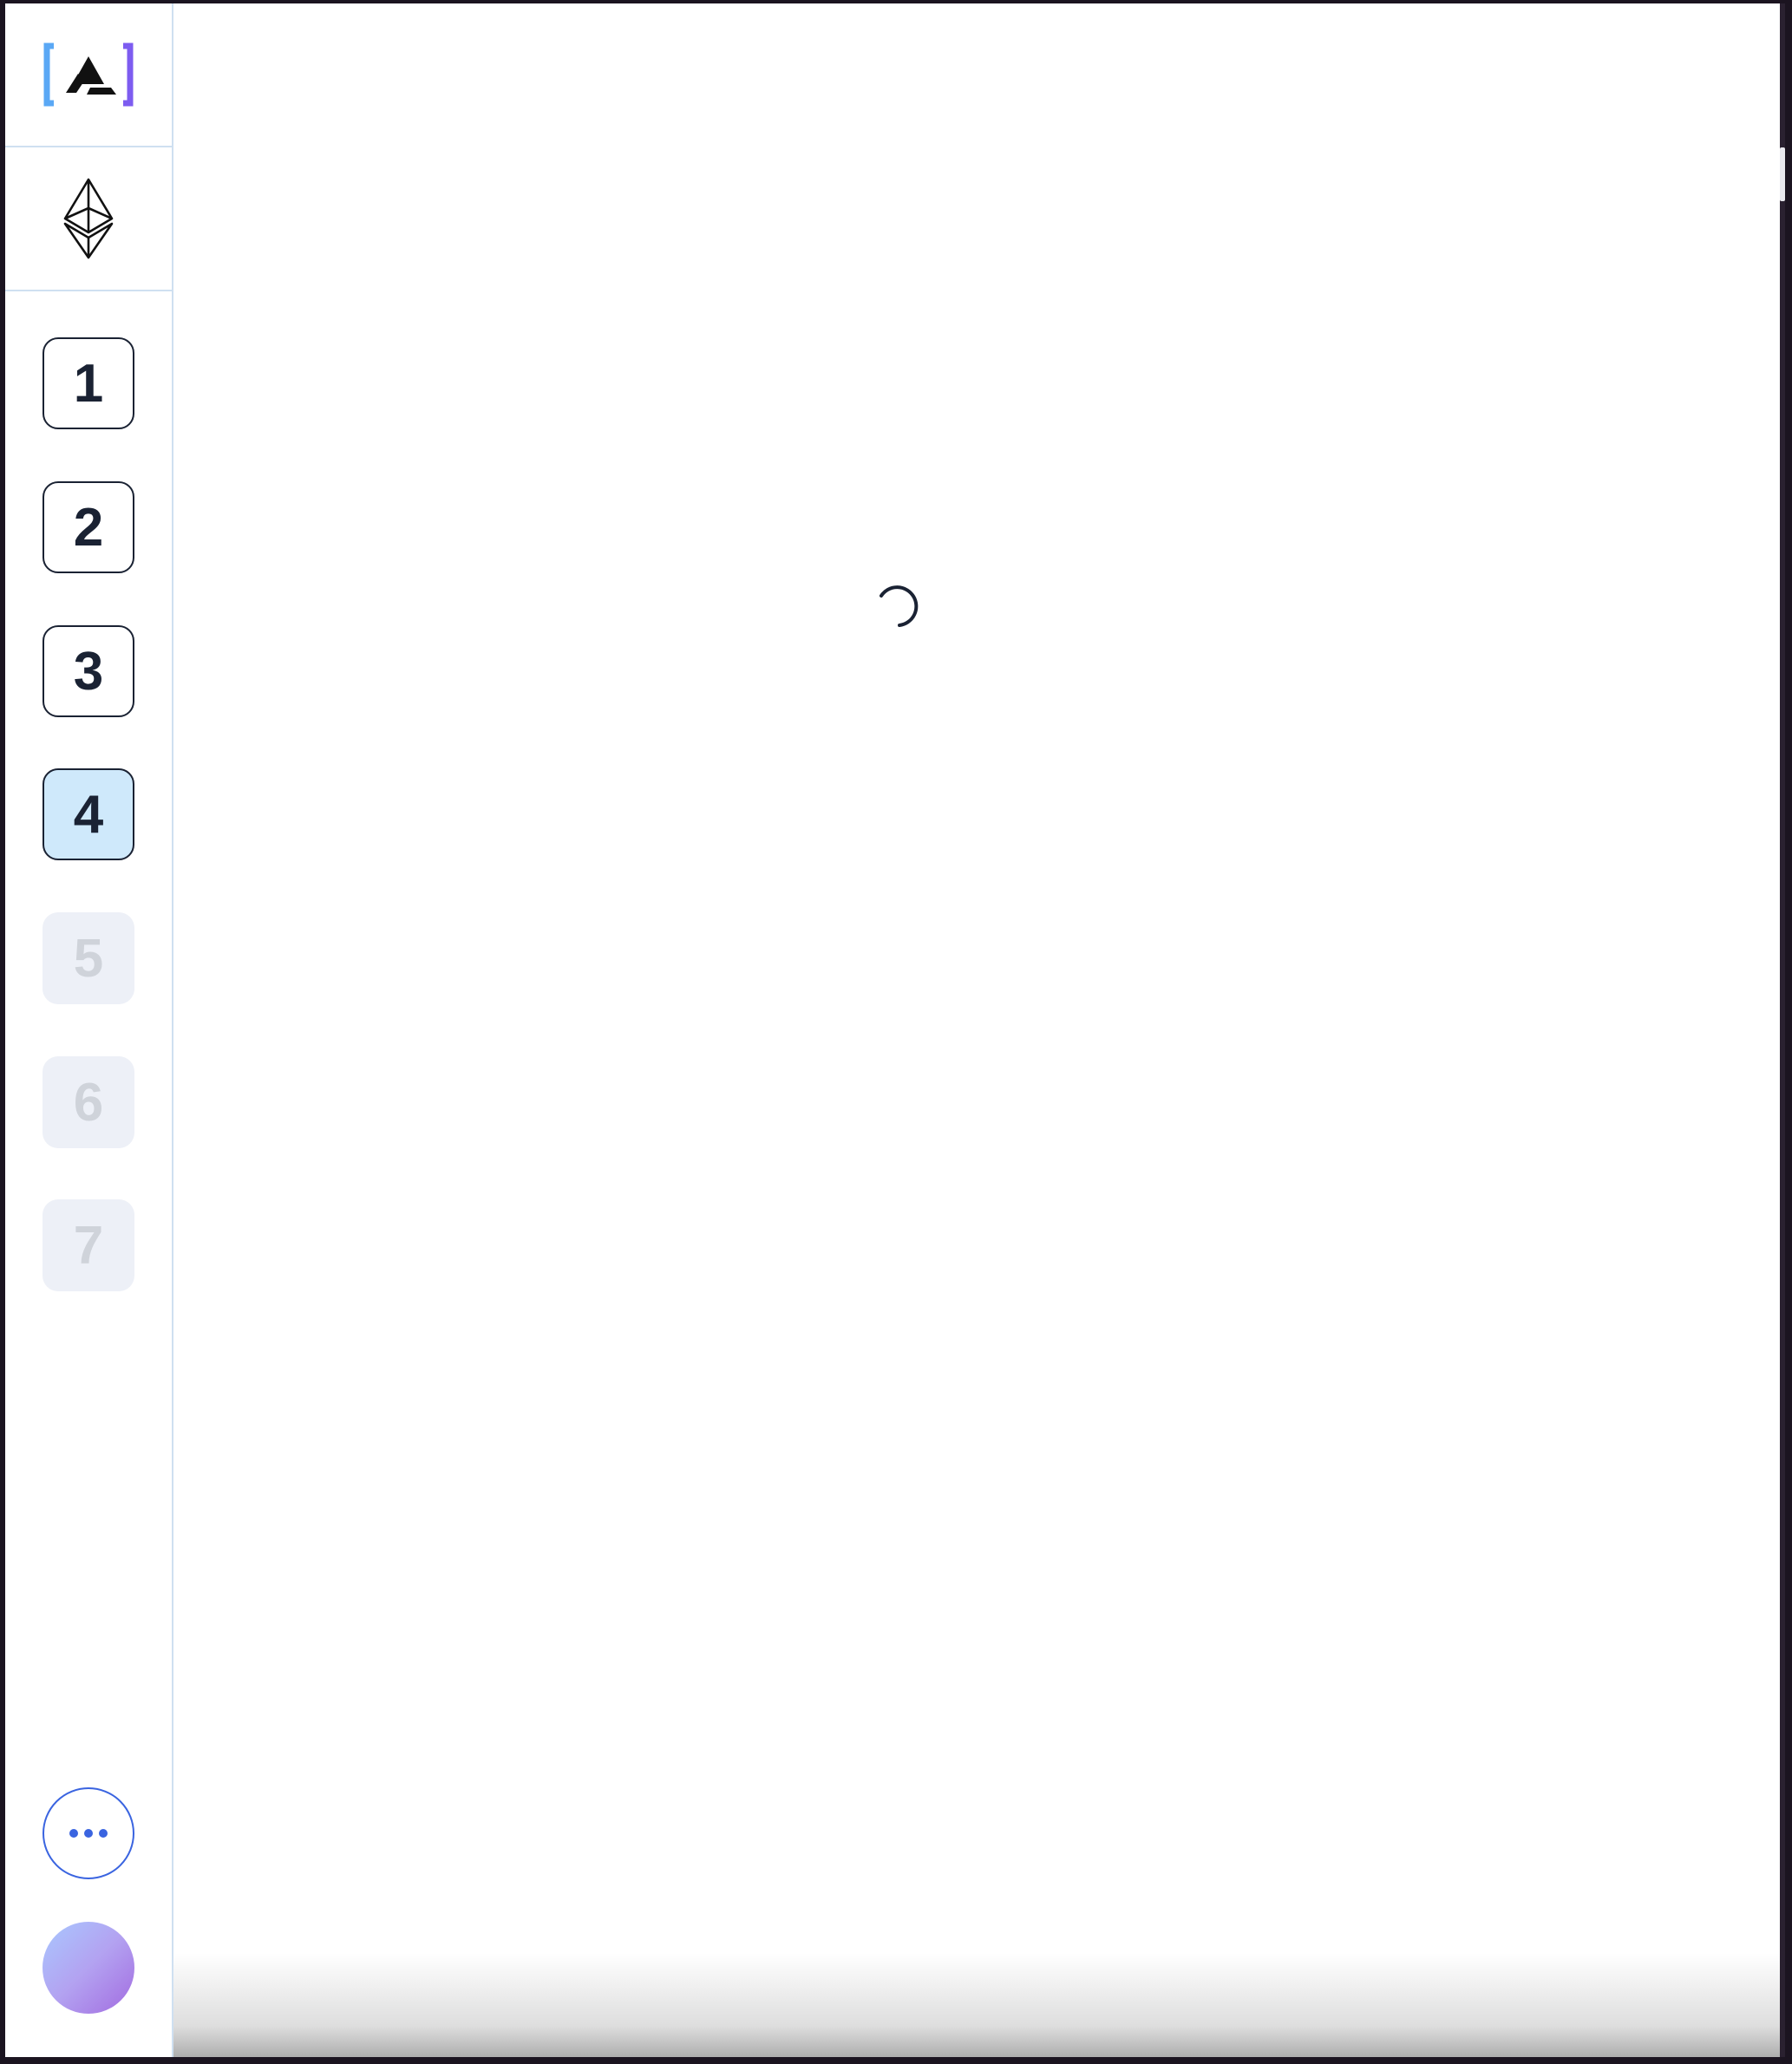  What do you see at coordinates (899, 606) in the screenshot?
I see `loading-spinner-icon` at bounding box center [899, 606].